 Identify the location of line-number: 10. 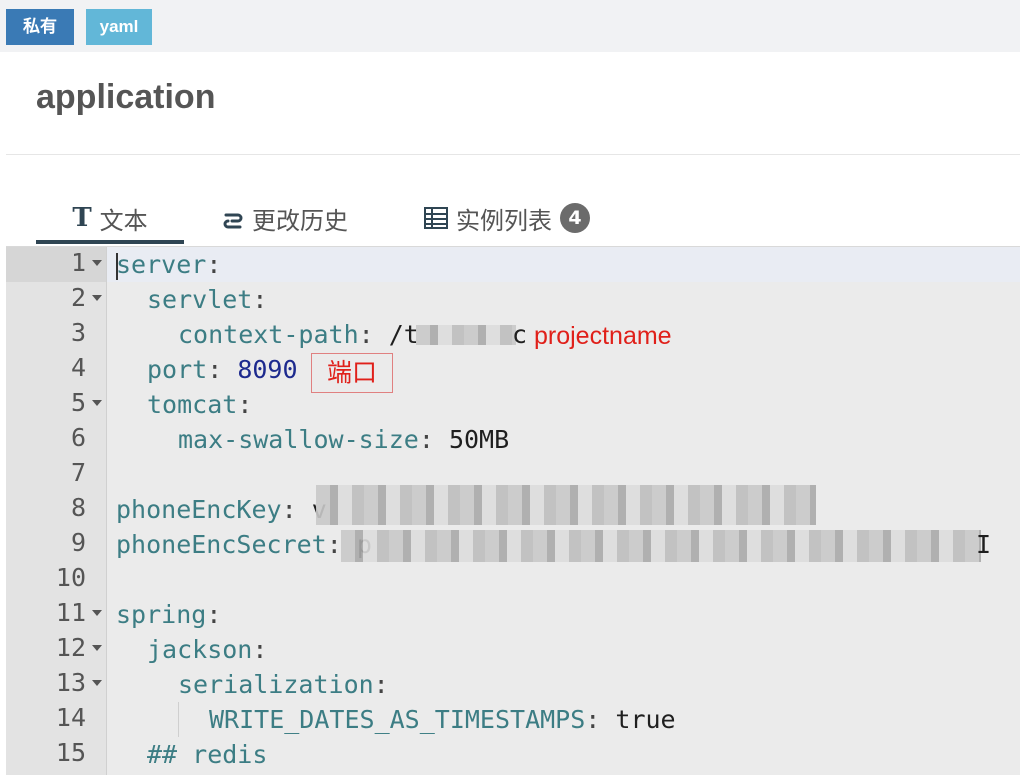
(70, 577).